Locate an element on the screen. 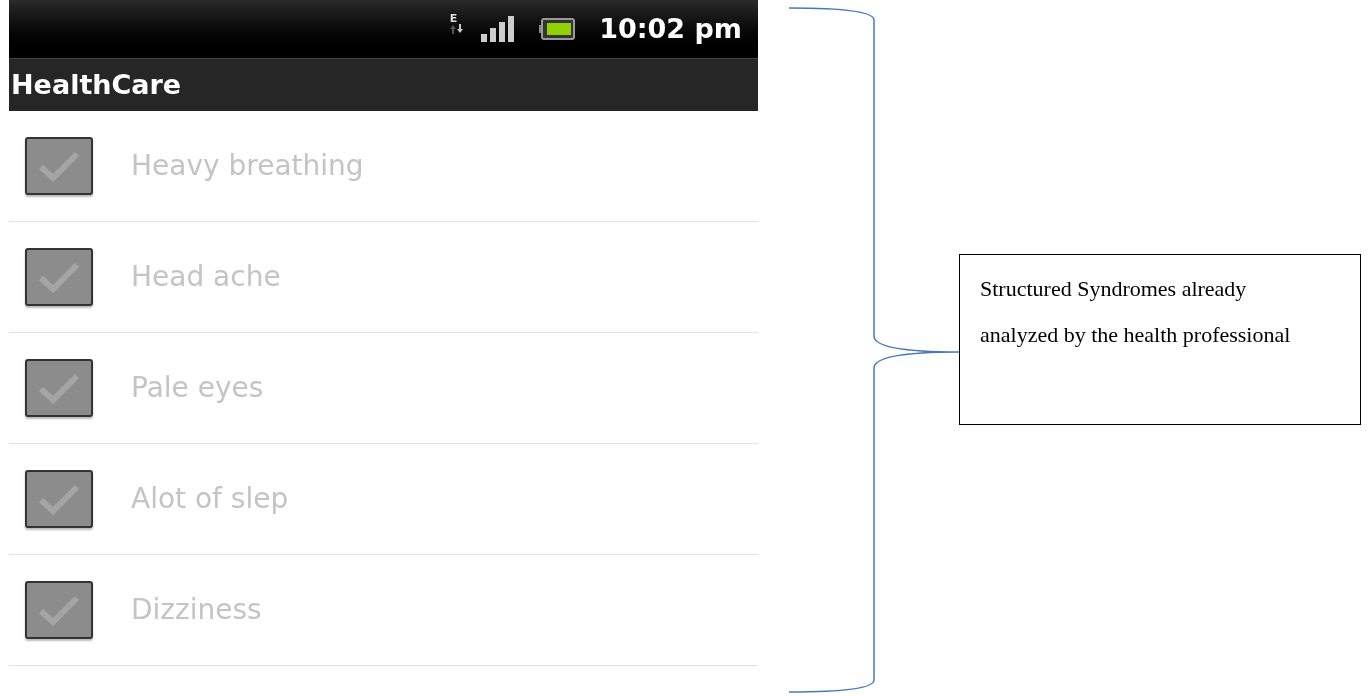  symptom-label: Dizziness is located at coordinates (196, 610).